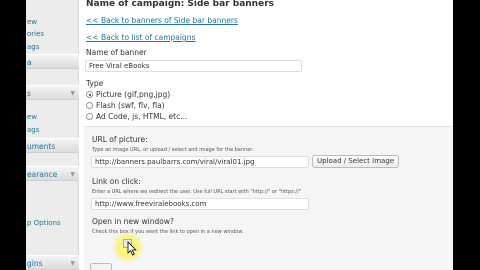 The height and width of the screenshot is (270, 480). I want to click on link-url-input: http://www.freeviralebooks.com, so click(200, 204).